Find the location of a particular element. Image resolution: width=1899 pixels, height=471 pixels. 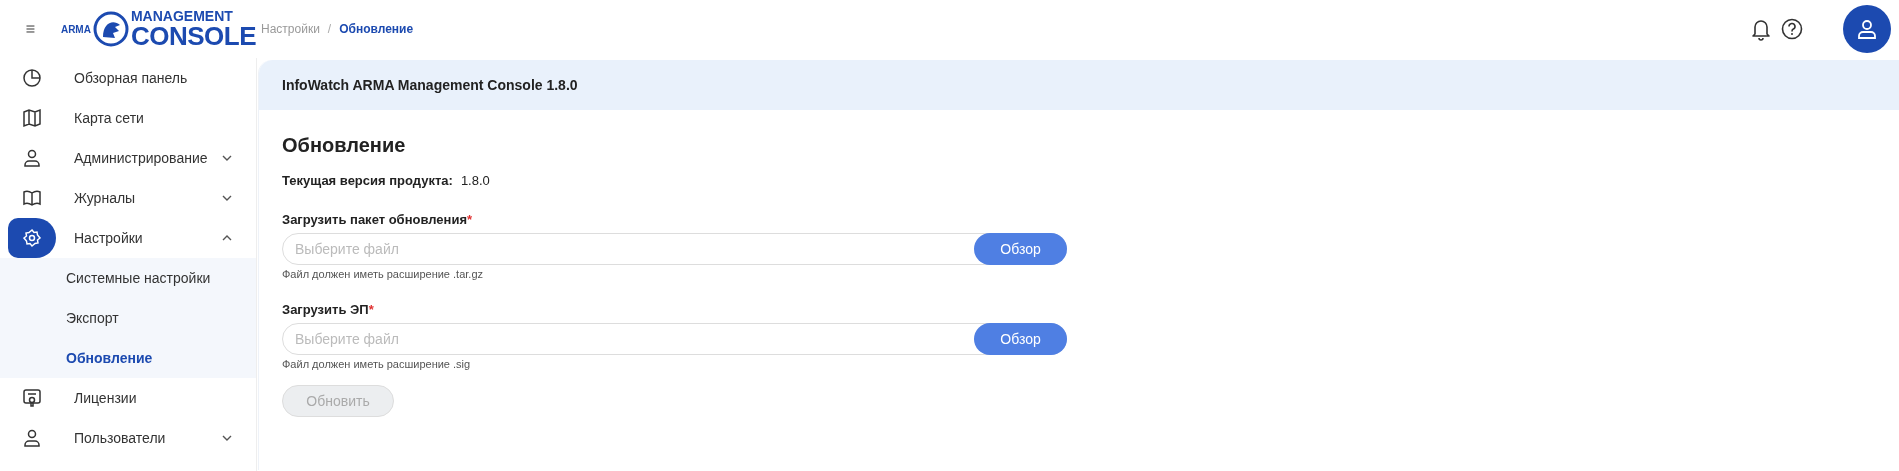

dashboard-icon is located at coordinates (32, 78).